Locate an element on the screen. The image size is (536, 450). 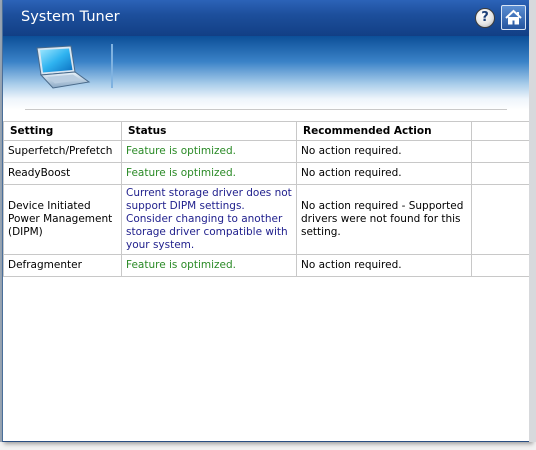
home-button is located at coordinates (513, 17).